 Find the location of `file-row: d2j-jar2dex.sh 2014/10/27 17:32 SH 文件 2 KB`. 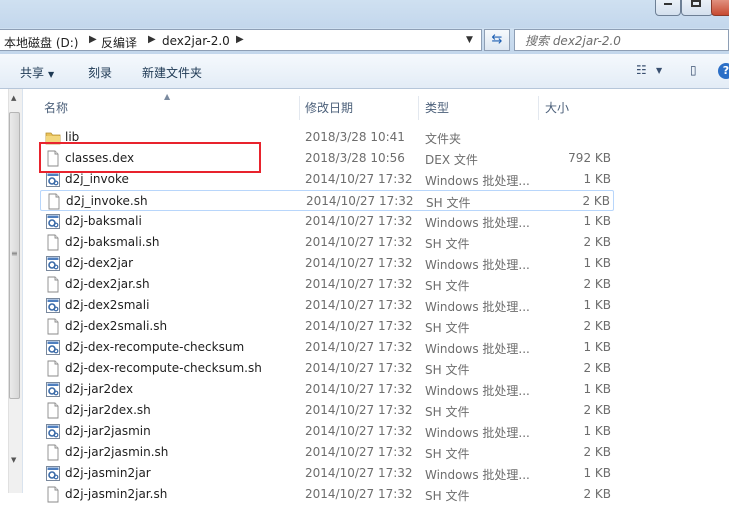

file-row: d2j-jar2dex.sh 2014/10/27 17:32 SH 文件 2 KB is located at coordinates (327, 410).